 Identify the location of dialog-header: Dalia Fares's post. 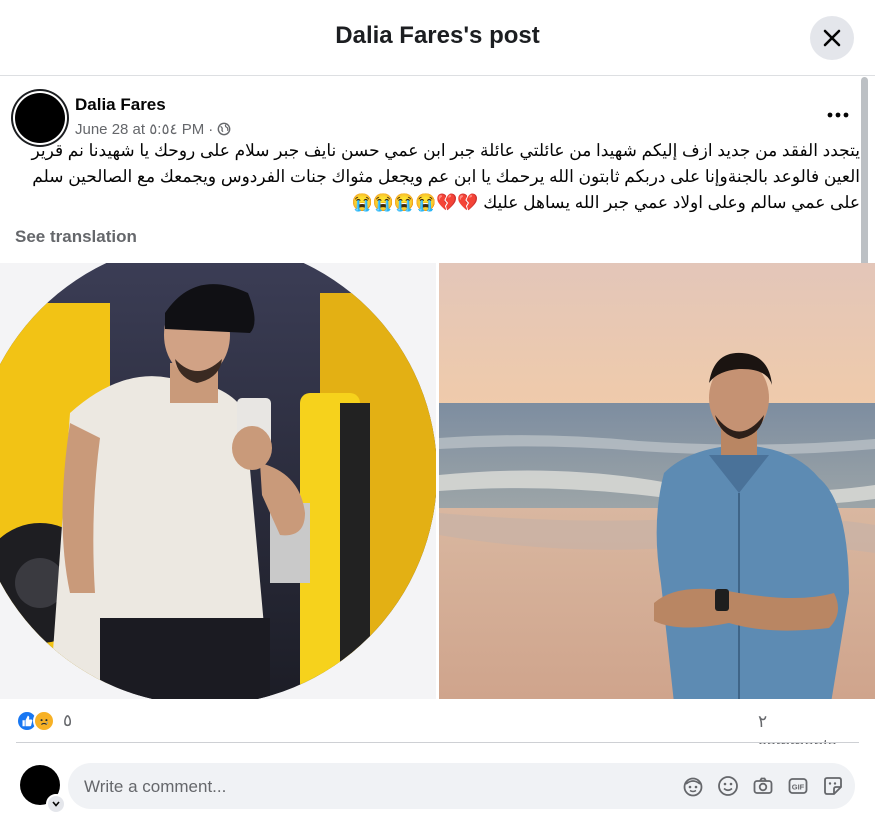
(437, 38).